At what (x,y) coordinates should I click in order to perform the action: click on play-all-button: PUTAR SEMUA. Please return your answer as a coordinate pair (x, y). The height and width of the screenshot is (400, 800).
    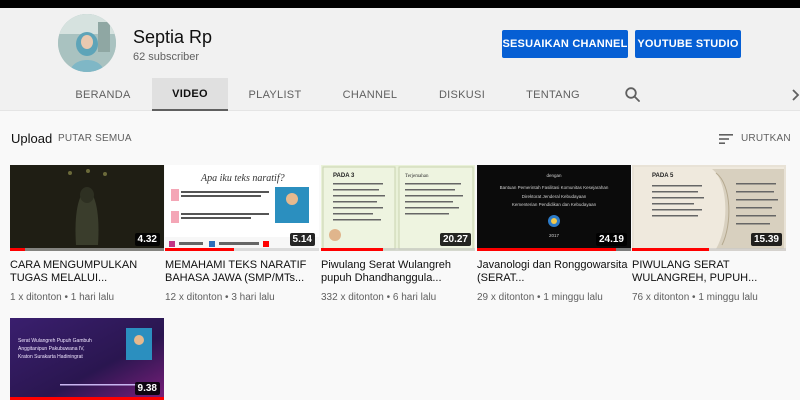
    Looking at the image, I should click on (95, 138).